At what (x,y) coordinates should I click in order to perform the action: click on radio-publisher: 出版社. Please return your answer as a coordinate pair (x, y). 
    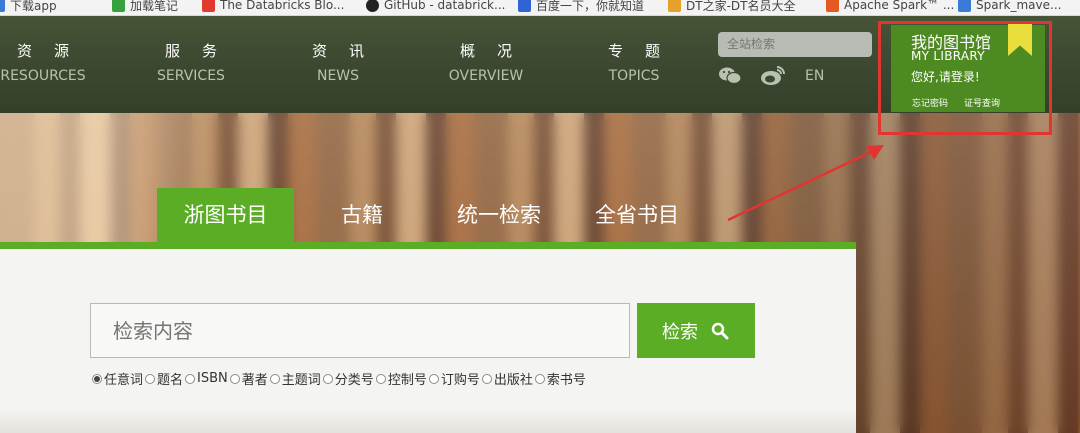
    Looking at the image, I should click on (507, 378).